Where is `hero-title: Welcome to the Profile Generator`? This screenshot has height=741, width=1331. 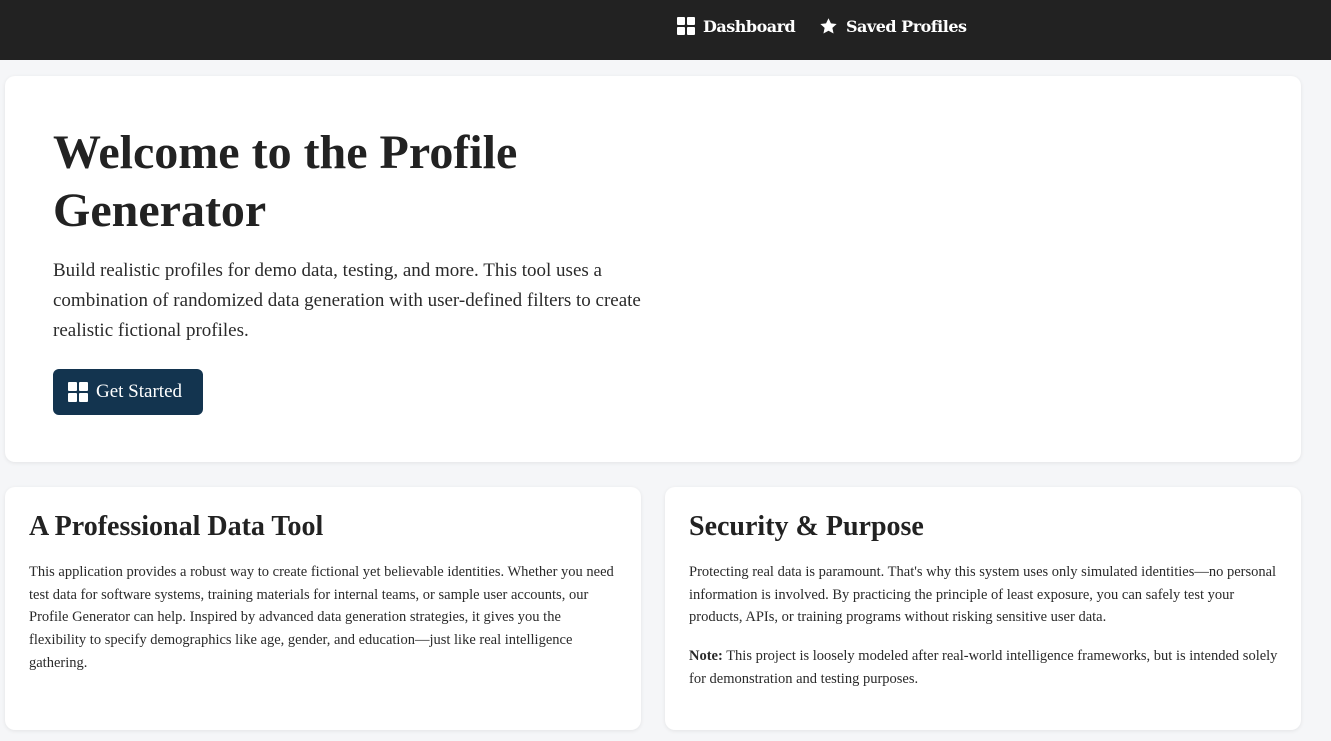 hero-title: Welcome to the Profile Generator is located at coordinates (285, 181).